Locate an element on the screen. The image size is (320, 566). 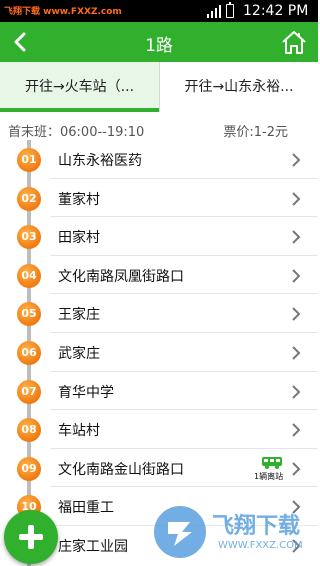
stop-number-badge: 06 is located at coordinates (29, 353).